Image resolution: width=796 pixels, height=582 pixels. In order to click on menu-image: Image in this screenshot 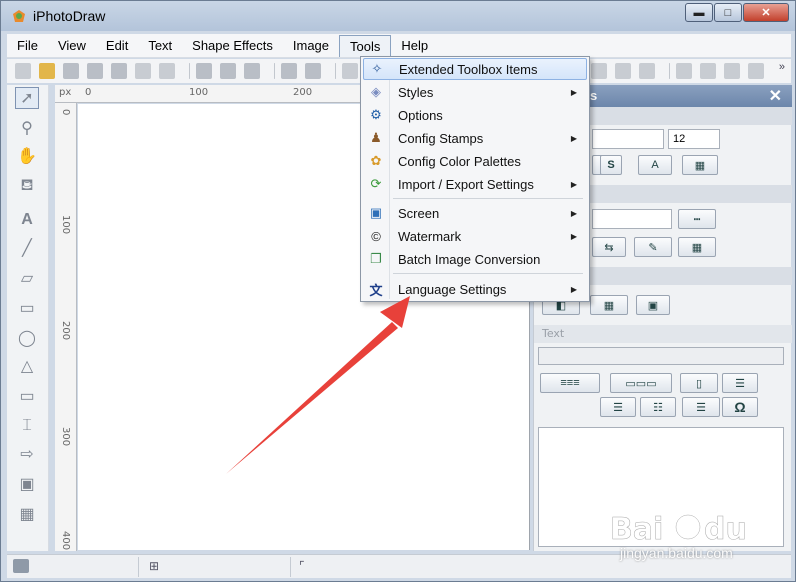, I will do `click(311, 46)`.